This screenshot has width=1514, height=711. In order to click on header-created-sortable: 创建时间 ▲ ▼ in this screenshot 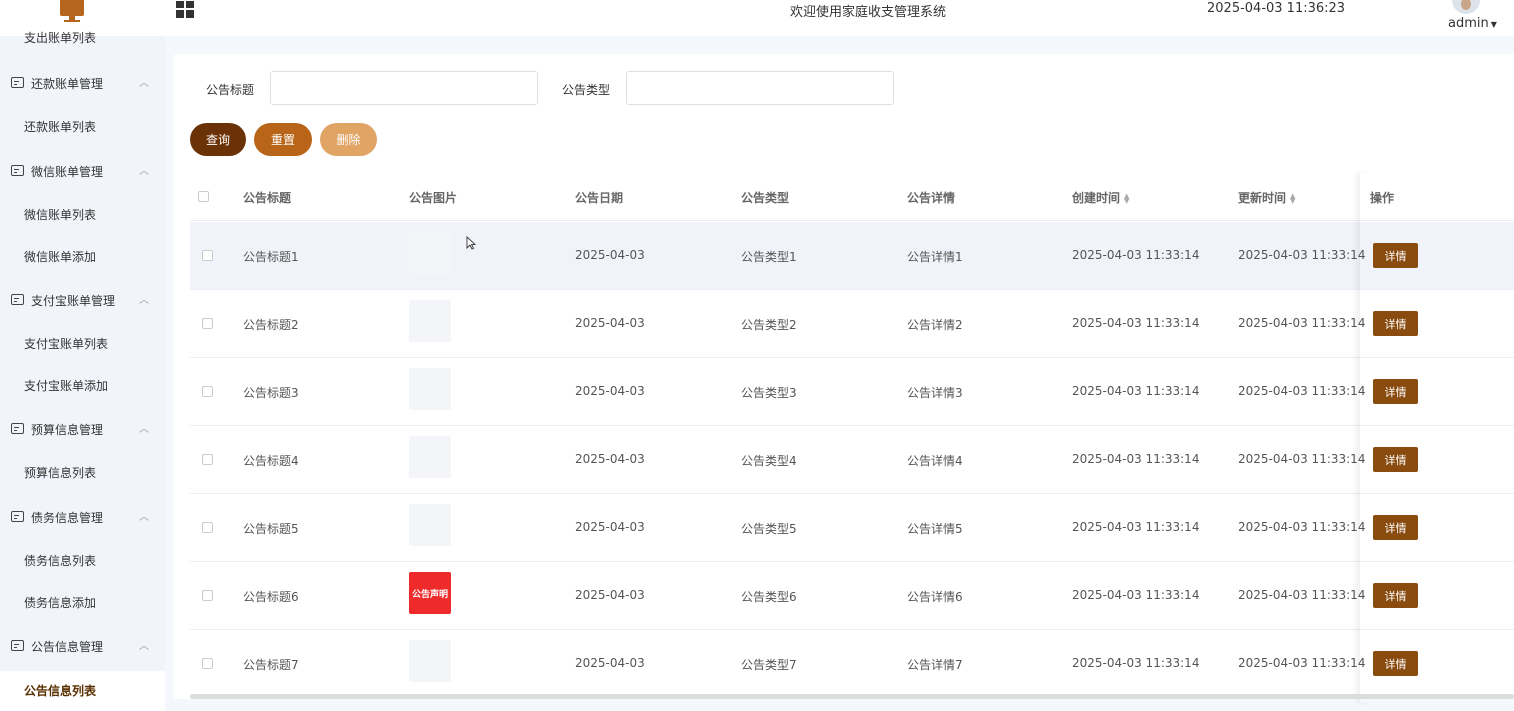, I will do `click(1100, 197)`.